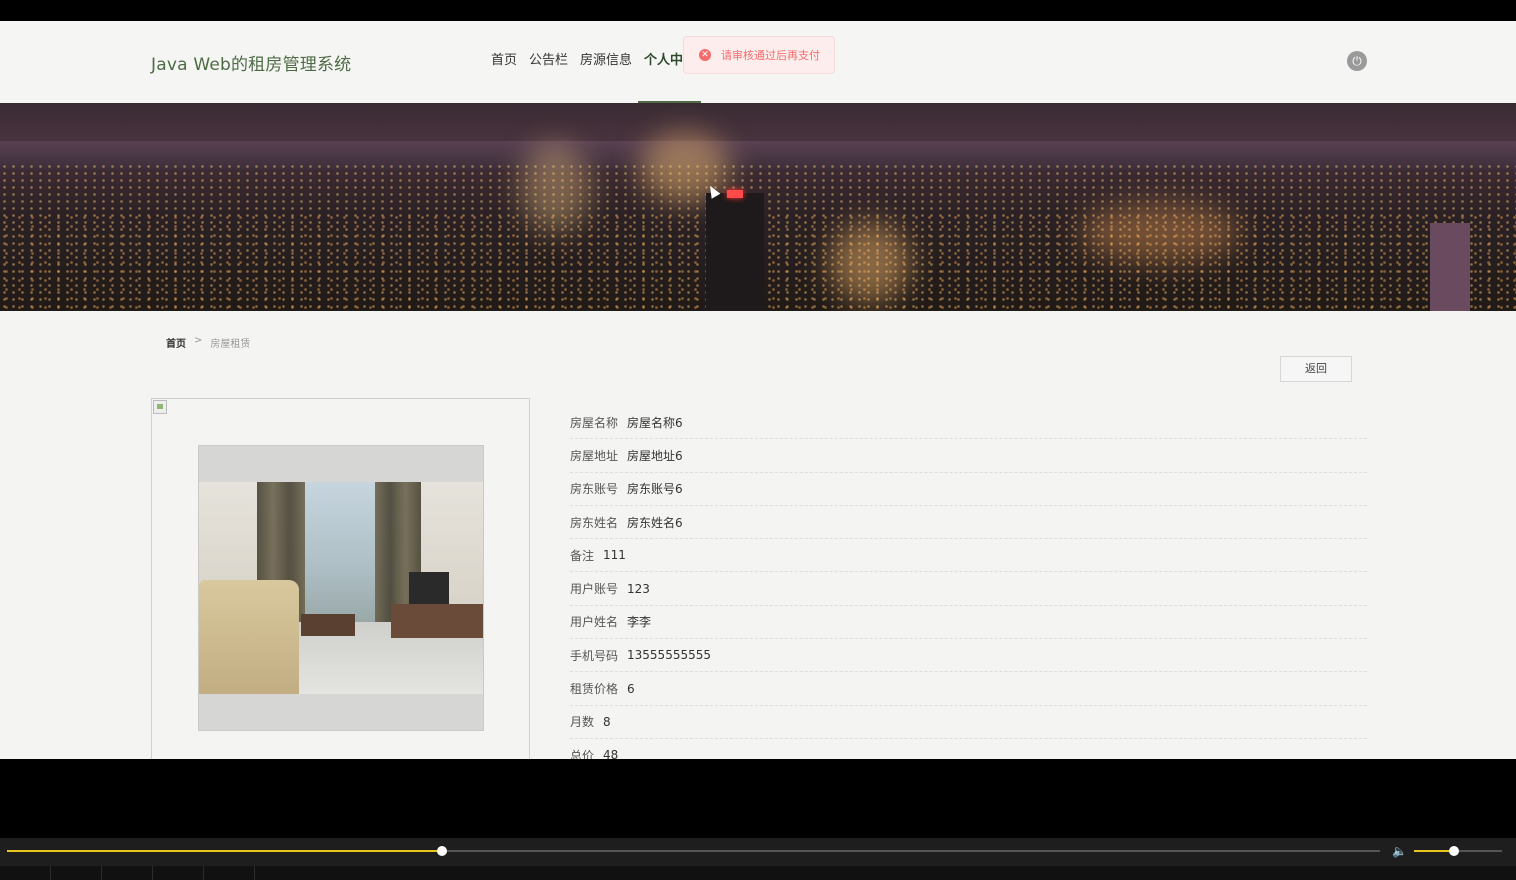 Image resolution: width=1516 pixels, height=880 pixels. I want to click on detail-value: 48, so click(611, 753).